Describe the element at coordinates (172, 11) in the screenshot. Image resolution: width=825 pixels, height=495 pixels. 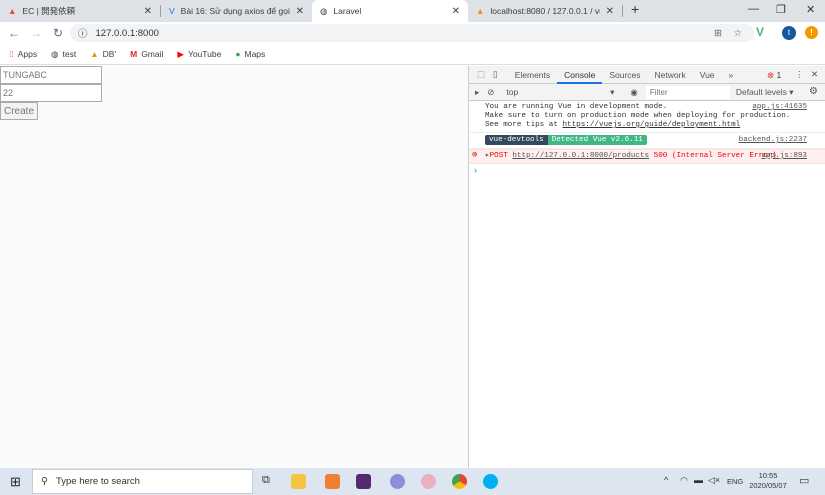
I see `v-icon: V` at that location.